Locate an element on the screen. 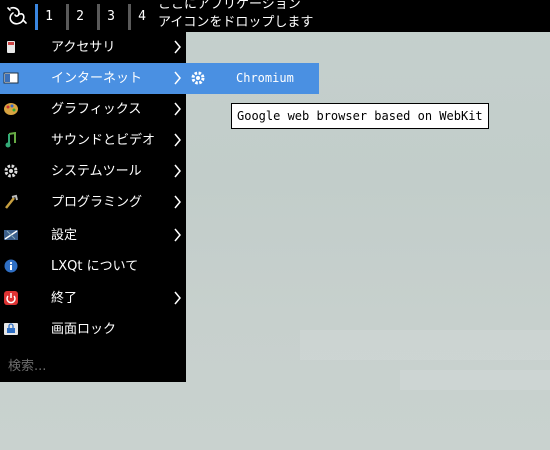 This screenshot has height=450, width=550. workspace-3-button: 3 is located at coordinates (111, 16).